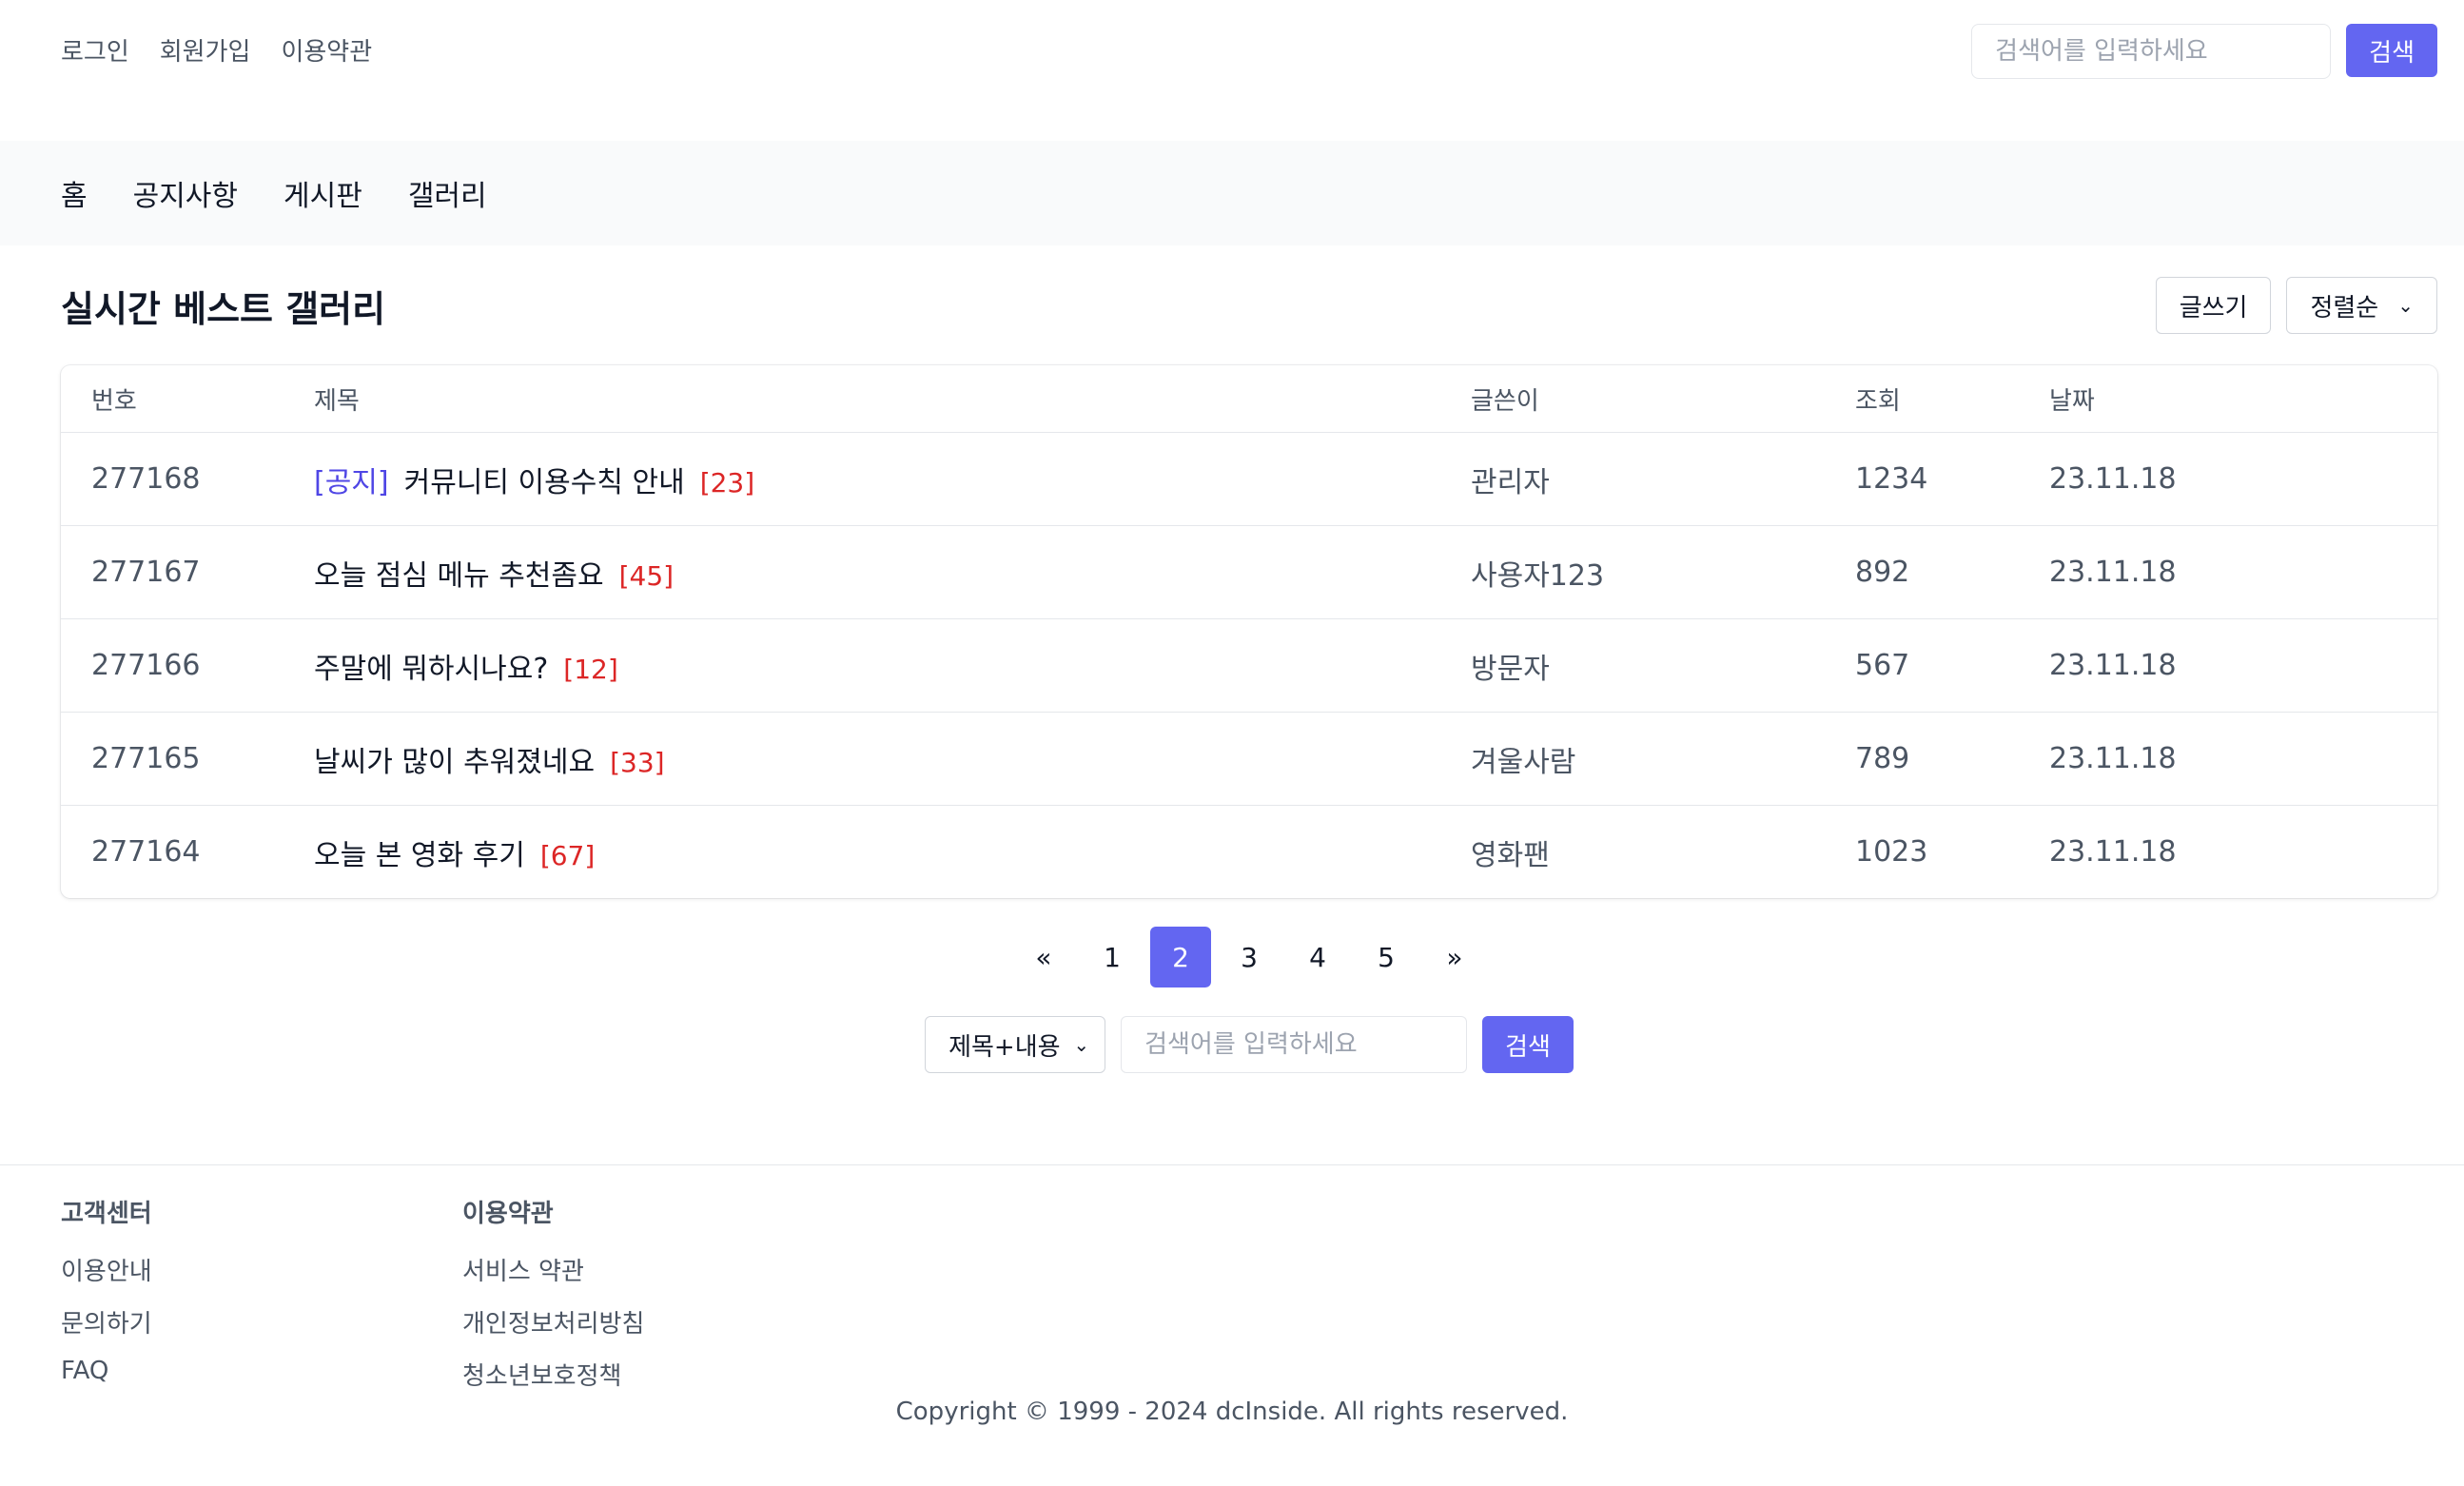  What do you see at coordinates (567, 855) in the screenshot?
I see `comment-count: [67]` at bounding box center [567, 855].